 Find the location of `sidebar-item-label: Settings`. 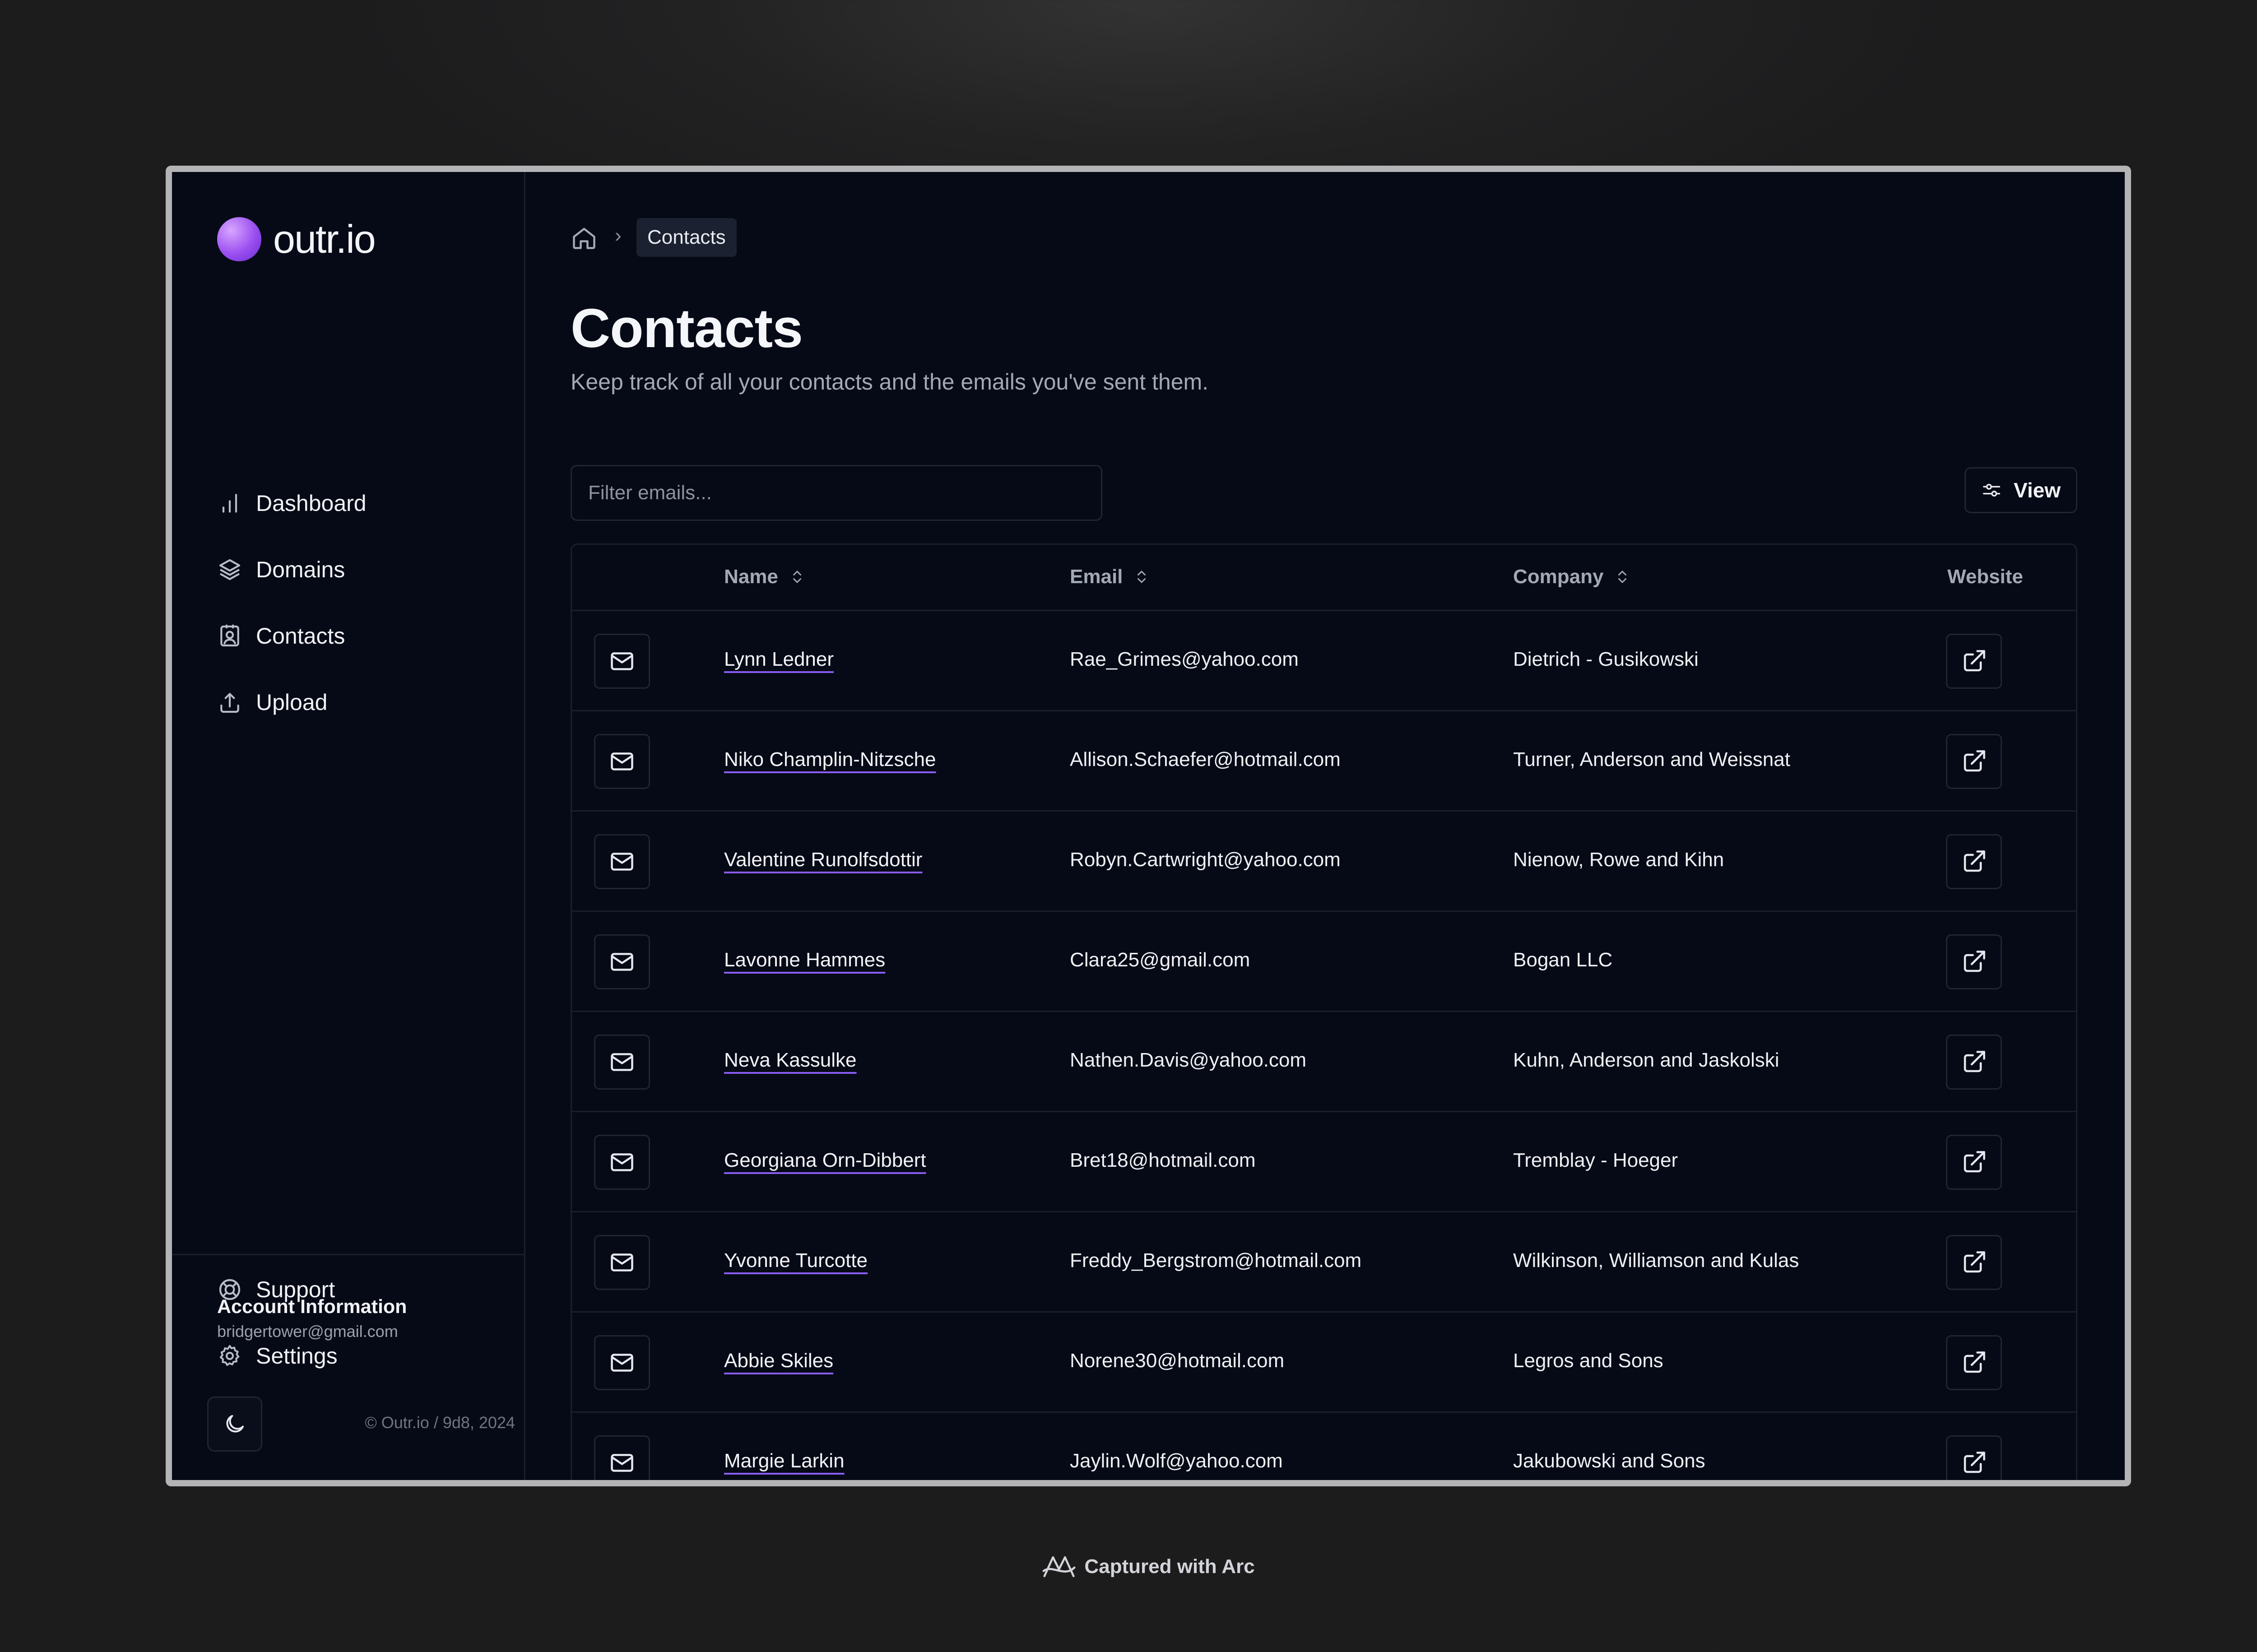

sidebar-item-label: Settings is located at coordinates (297, 1356).